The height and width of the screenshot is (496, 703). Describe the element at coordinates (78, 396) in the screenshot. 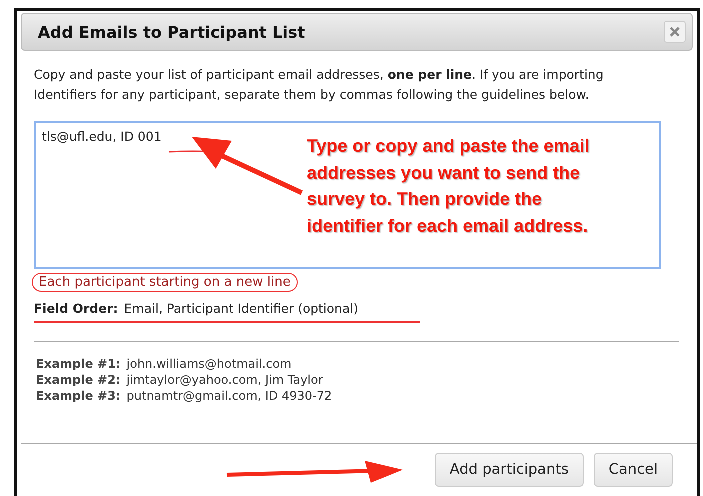

I see `example-label: Example #3:` at that location.